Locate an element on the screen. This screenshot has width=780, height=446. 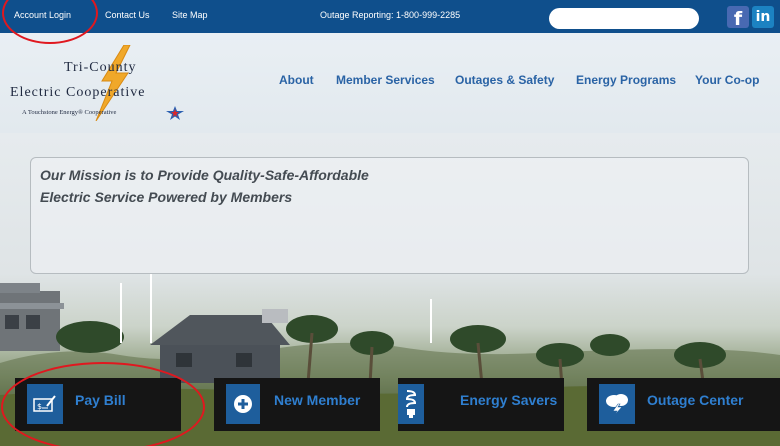
nav-about: About is located at coordinates (296, 80).